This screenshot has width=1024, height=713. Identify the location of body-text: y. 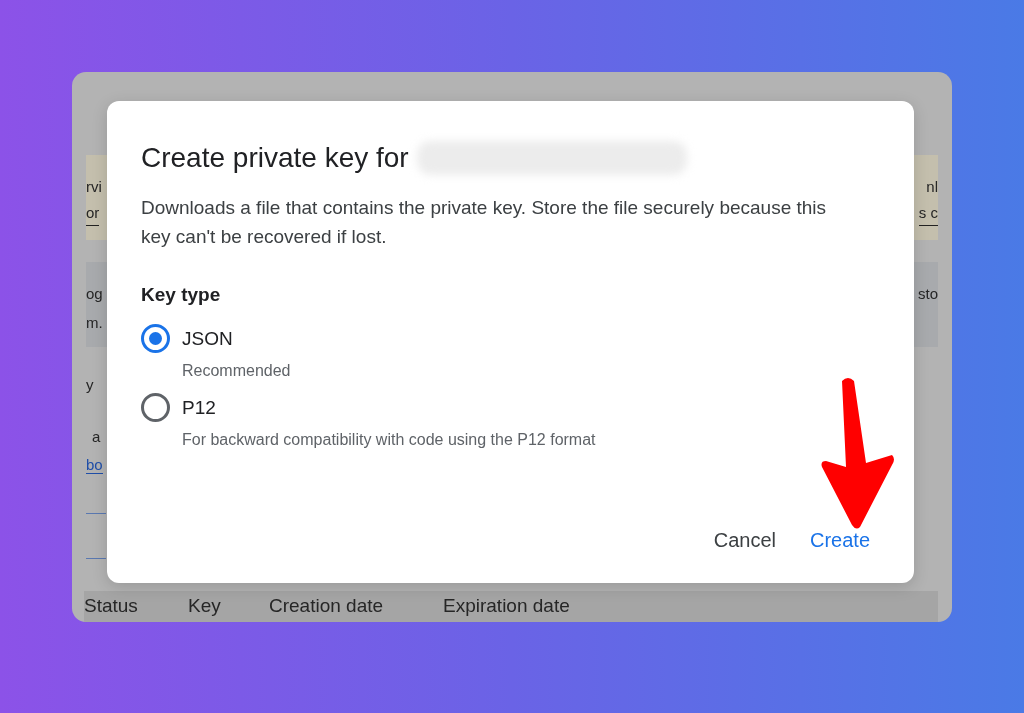
(90, 384).